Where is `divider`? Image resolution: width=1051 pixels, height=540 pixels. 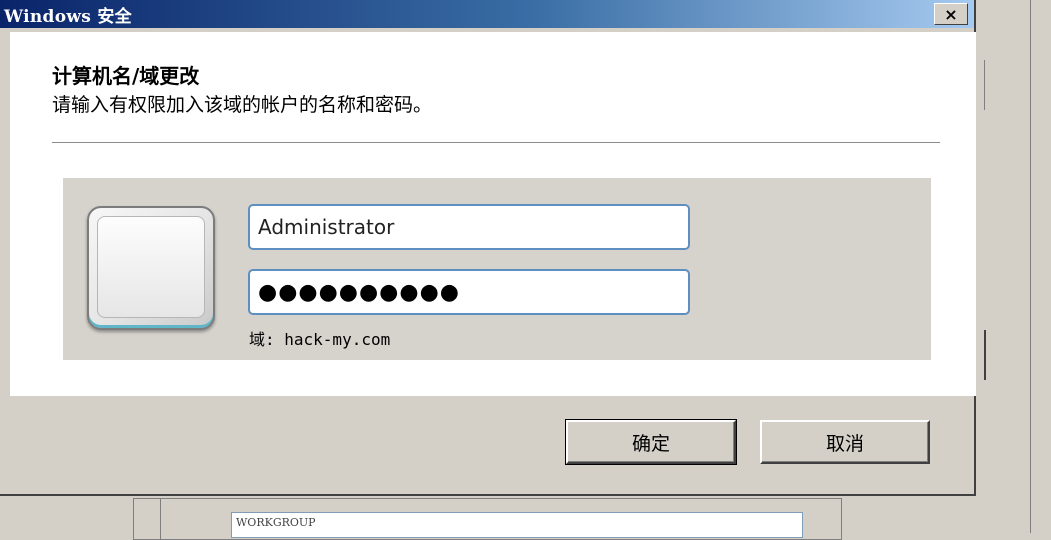
divider is located at coordinates (496, 142).